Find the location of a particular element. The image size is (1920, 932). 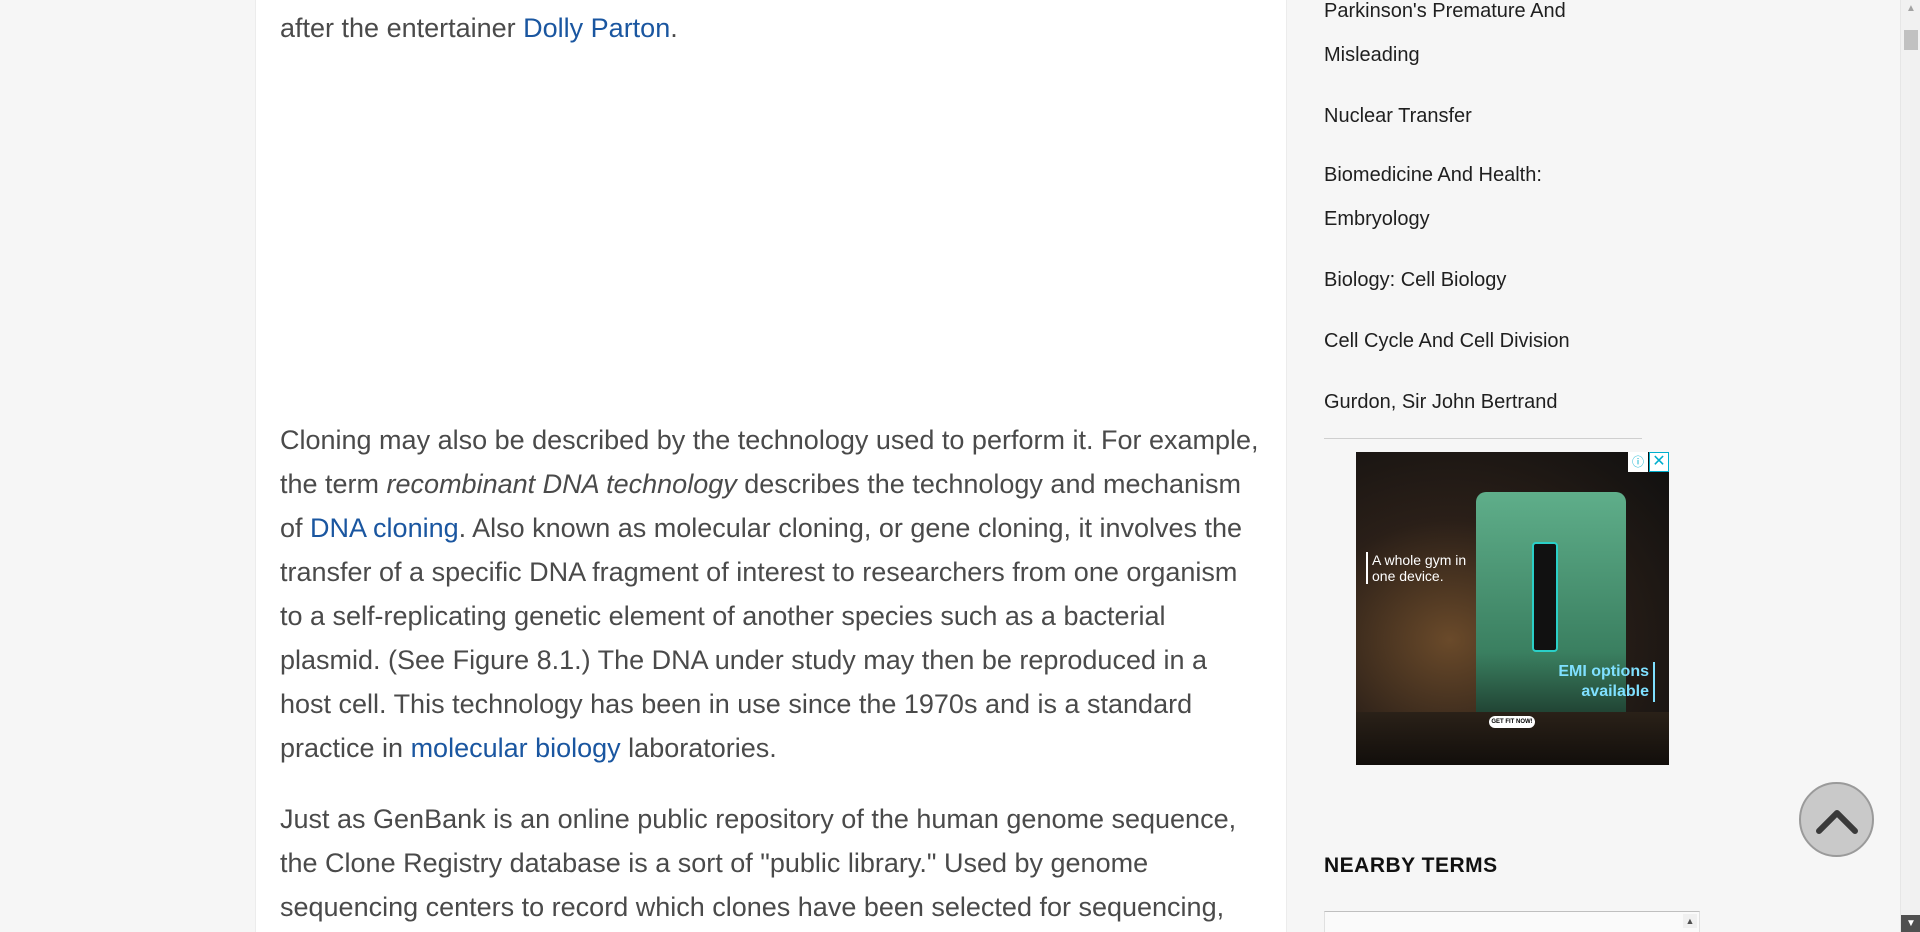

sidebar-divider is located at coordinates (1483, 438).